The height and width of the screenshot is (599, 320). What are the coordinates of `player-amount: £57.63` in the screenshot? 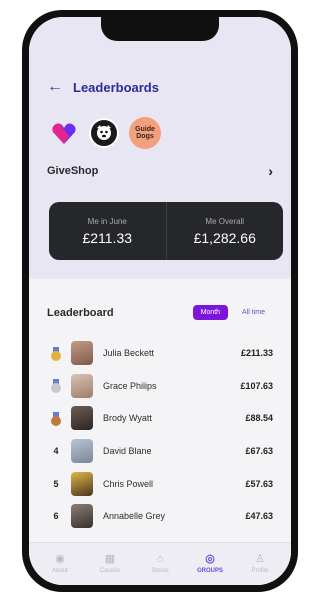 It's located at (259, 483).